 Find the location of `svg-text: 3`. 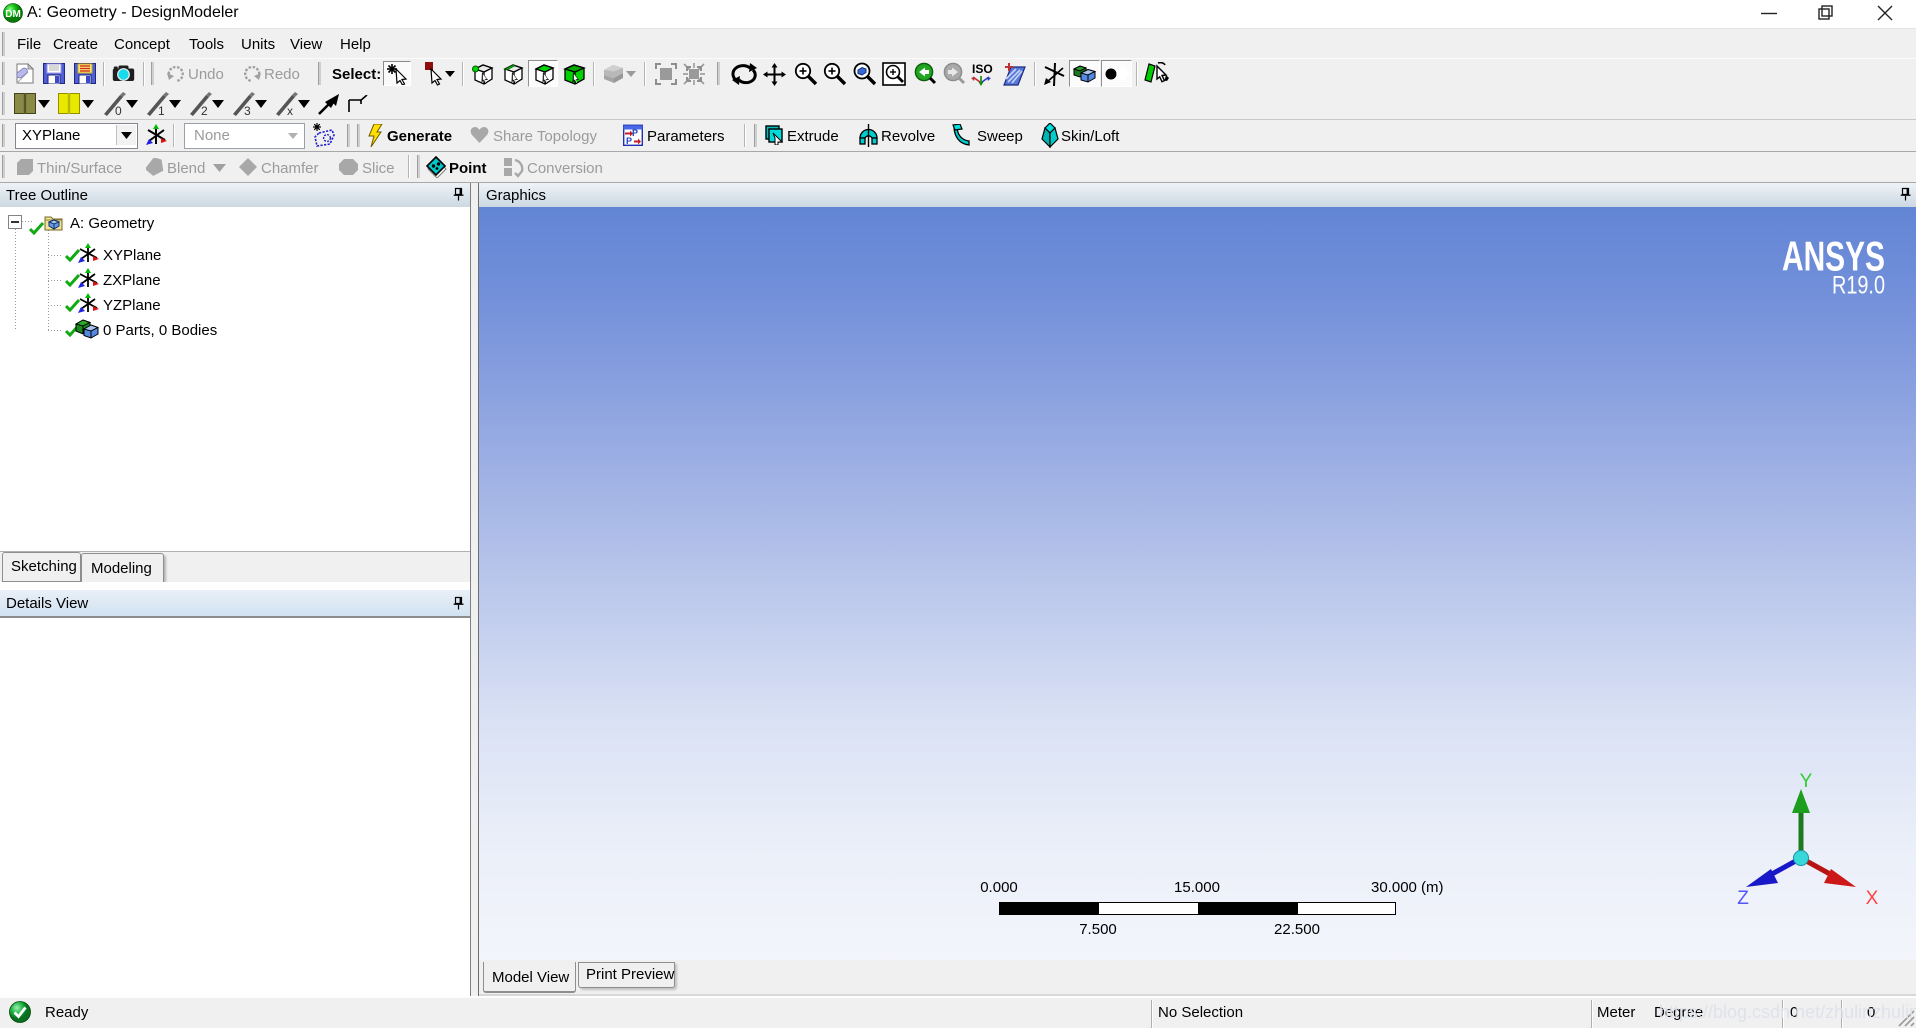

svg-text: 3 is located at coordinates (247, 110).